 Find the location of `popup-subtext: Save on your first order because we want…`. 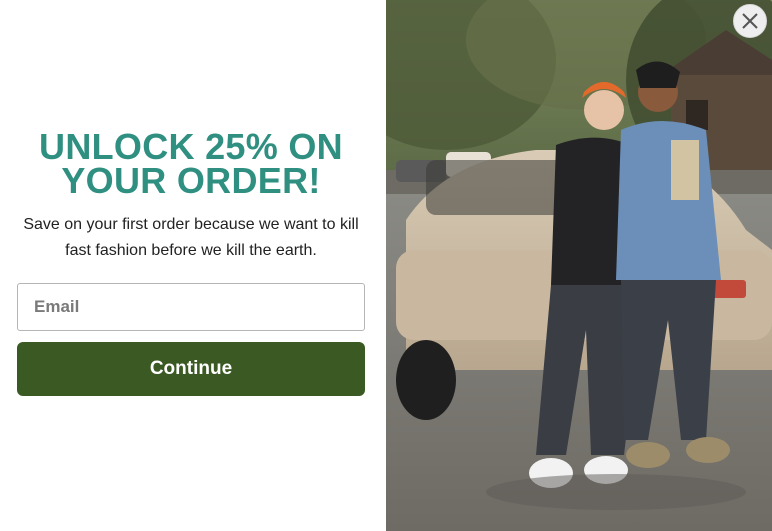

popup-subtext: Save on your first order because we want… is located at coordinates (191, 237).